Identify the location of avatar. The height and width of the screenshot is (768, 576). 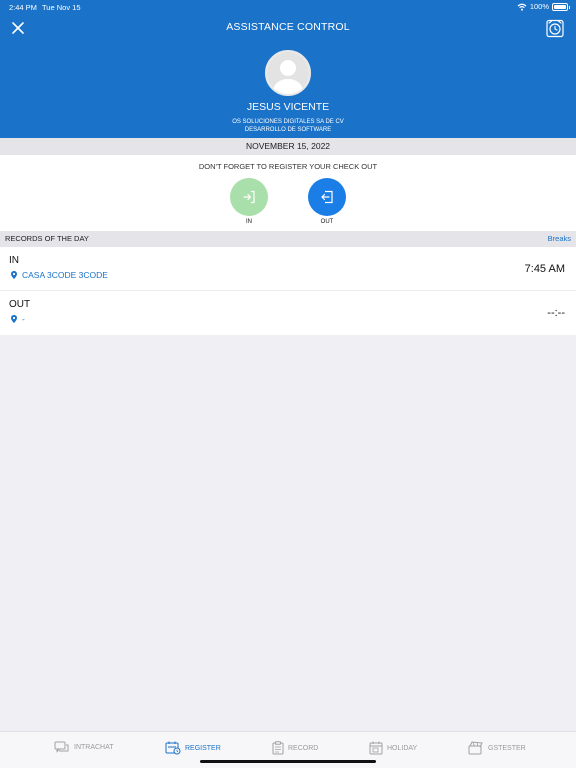
(288, 73).